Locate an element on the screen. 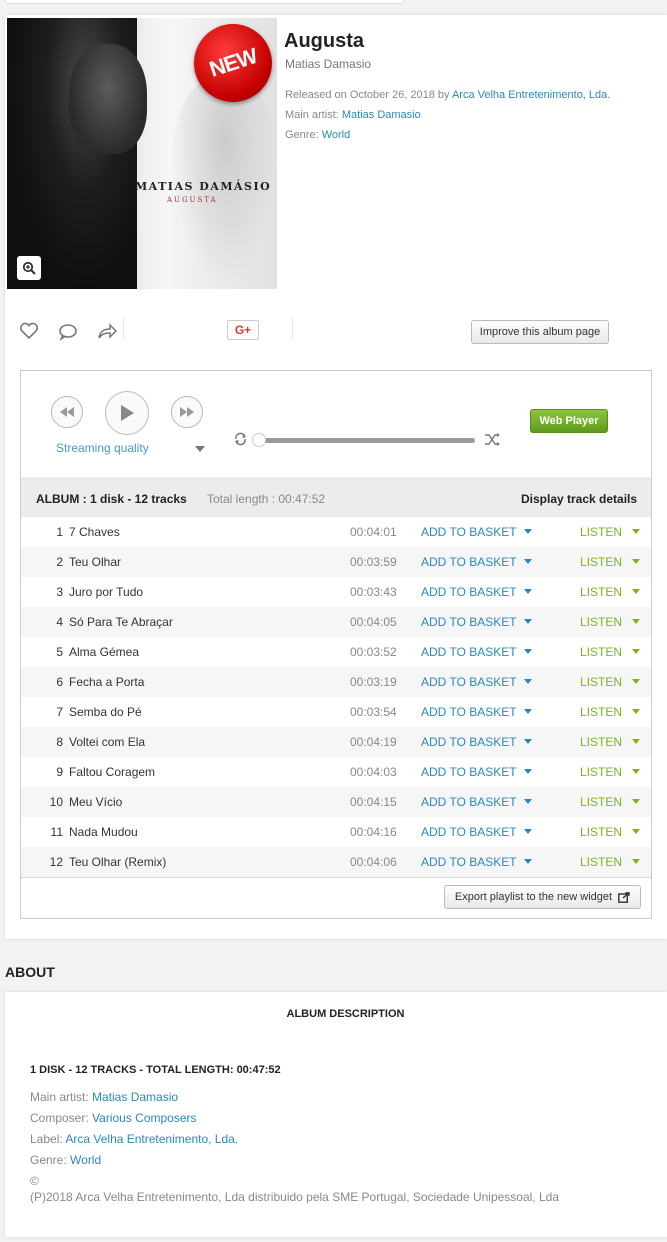 This screenshot has width=667, height=1242. comment-icon is located at coordinates (68, 332).